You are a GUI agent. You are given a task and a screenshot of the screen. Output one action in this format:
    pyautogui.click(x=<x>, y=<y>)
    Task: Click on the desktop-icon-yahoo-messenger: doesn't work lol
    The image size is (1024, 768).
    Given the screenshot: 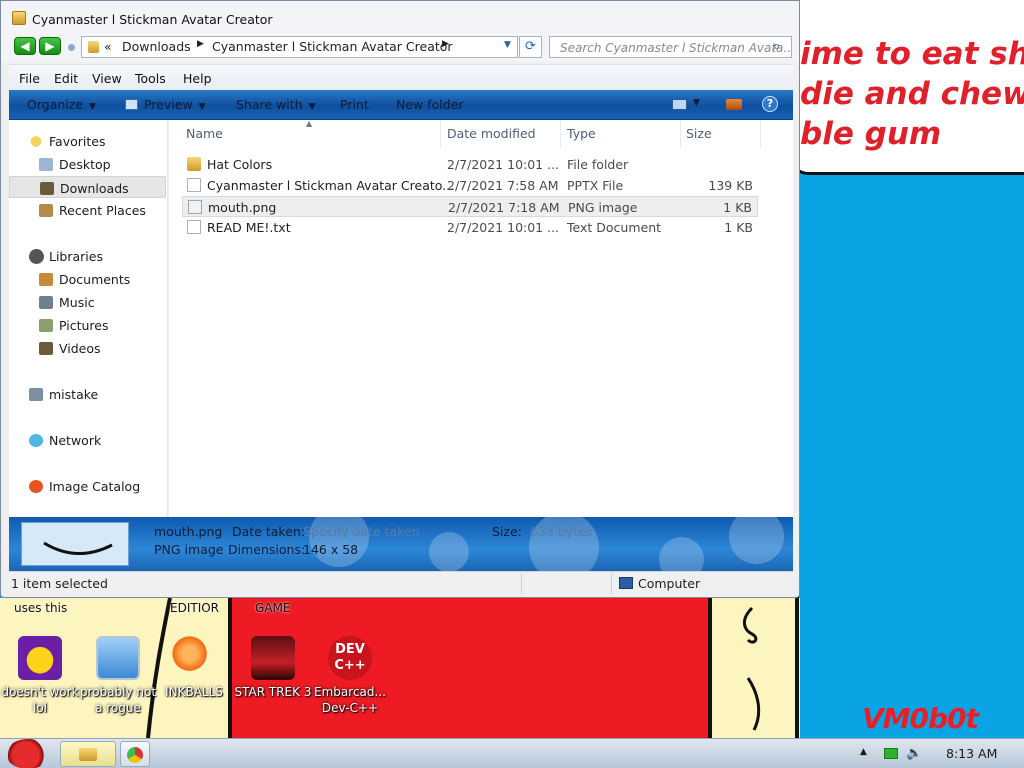 What is the action you would take?
    pyautogui.click(x=40, y=676)
    